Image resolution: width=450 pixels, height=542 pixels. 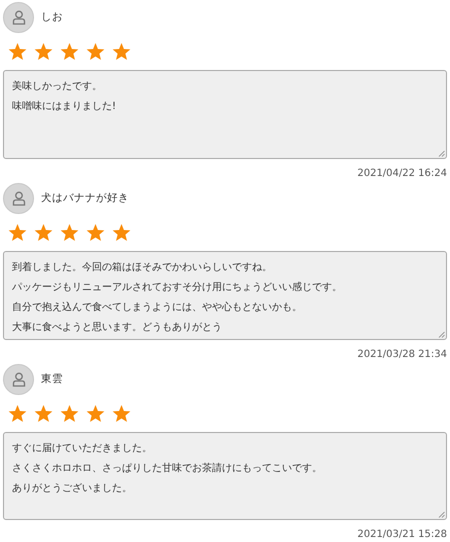 I want to click on review-text-line: 到着しました。今回の箱はほそみでかわいらしいですね。, so click(x=142, y=268).